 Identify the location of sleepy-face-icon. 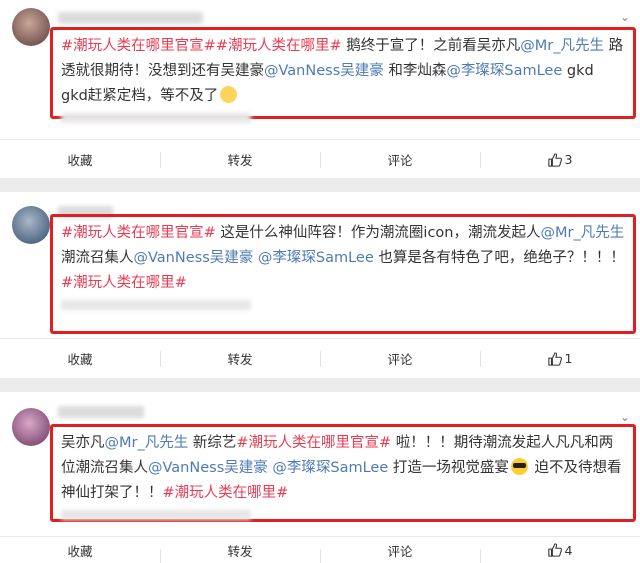
(229, 94).